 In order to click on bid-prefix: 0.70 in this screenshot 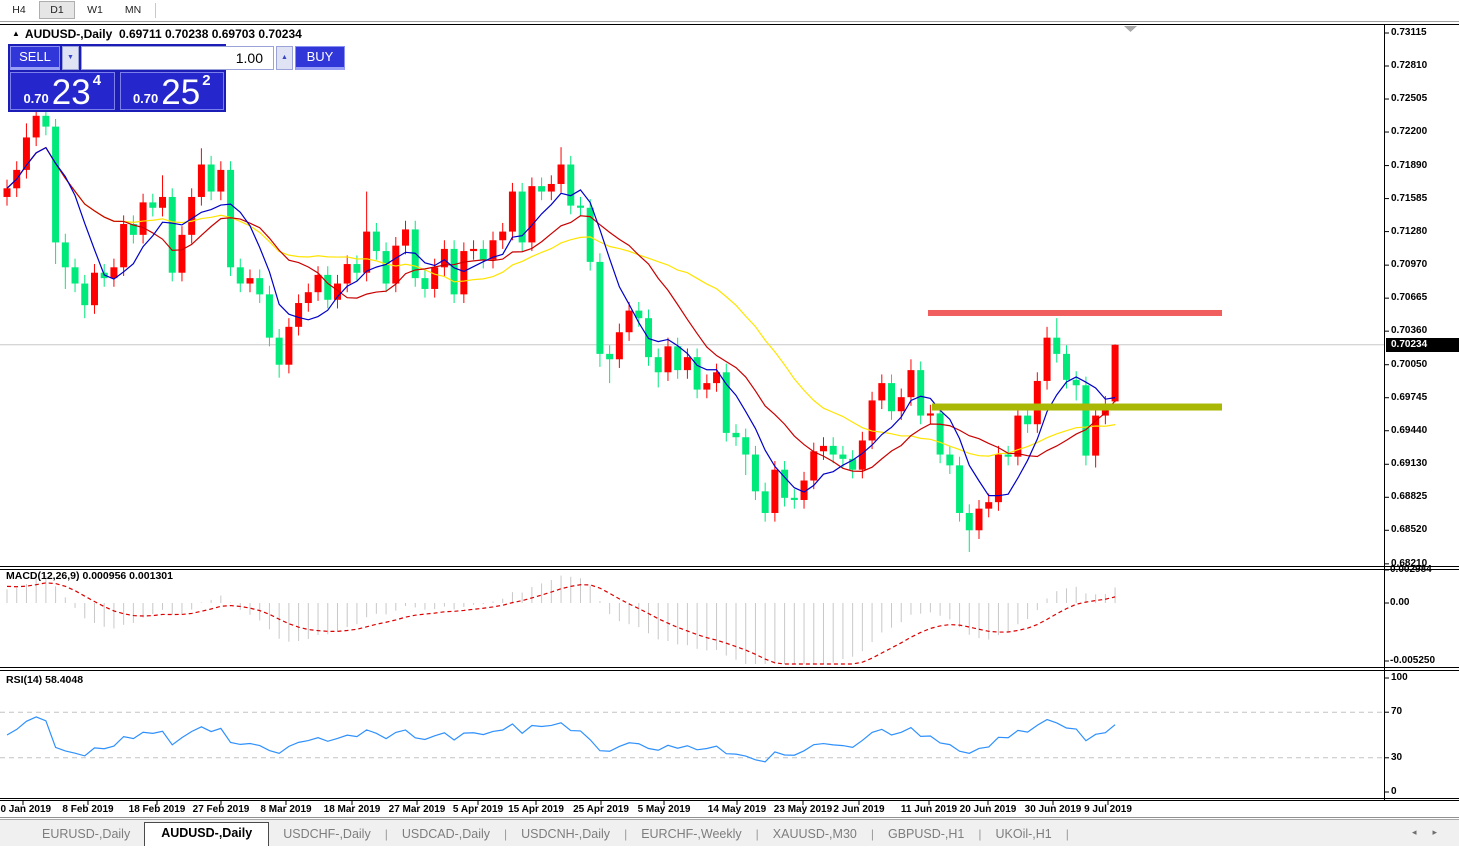, I will do `click(36, 98)`.